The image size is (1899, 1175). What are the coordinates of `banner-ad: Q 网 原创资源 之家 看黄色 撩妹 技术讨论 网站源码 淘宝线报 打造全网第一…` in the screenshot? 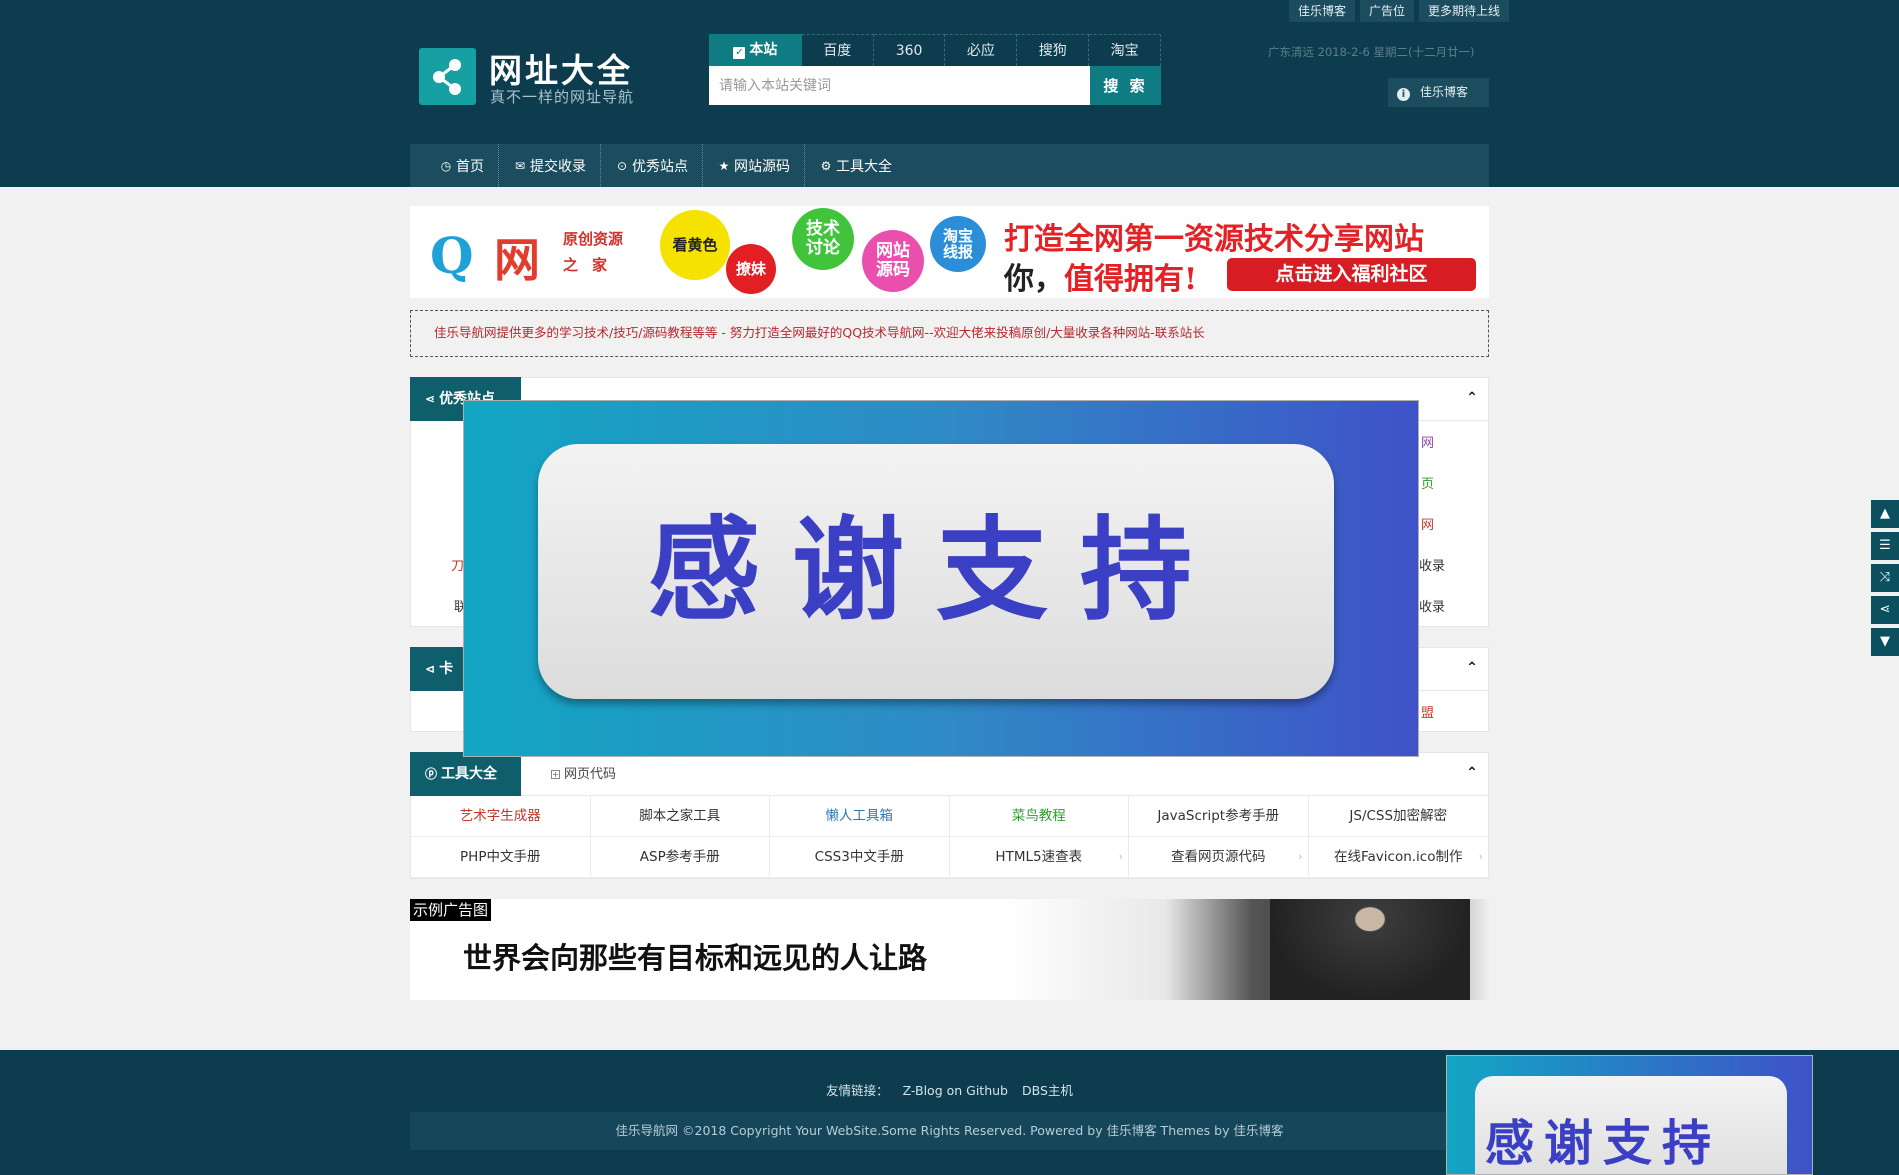 It's located at (949, 252).